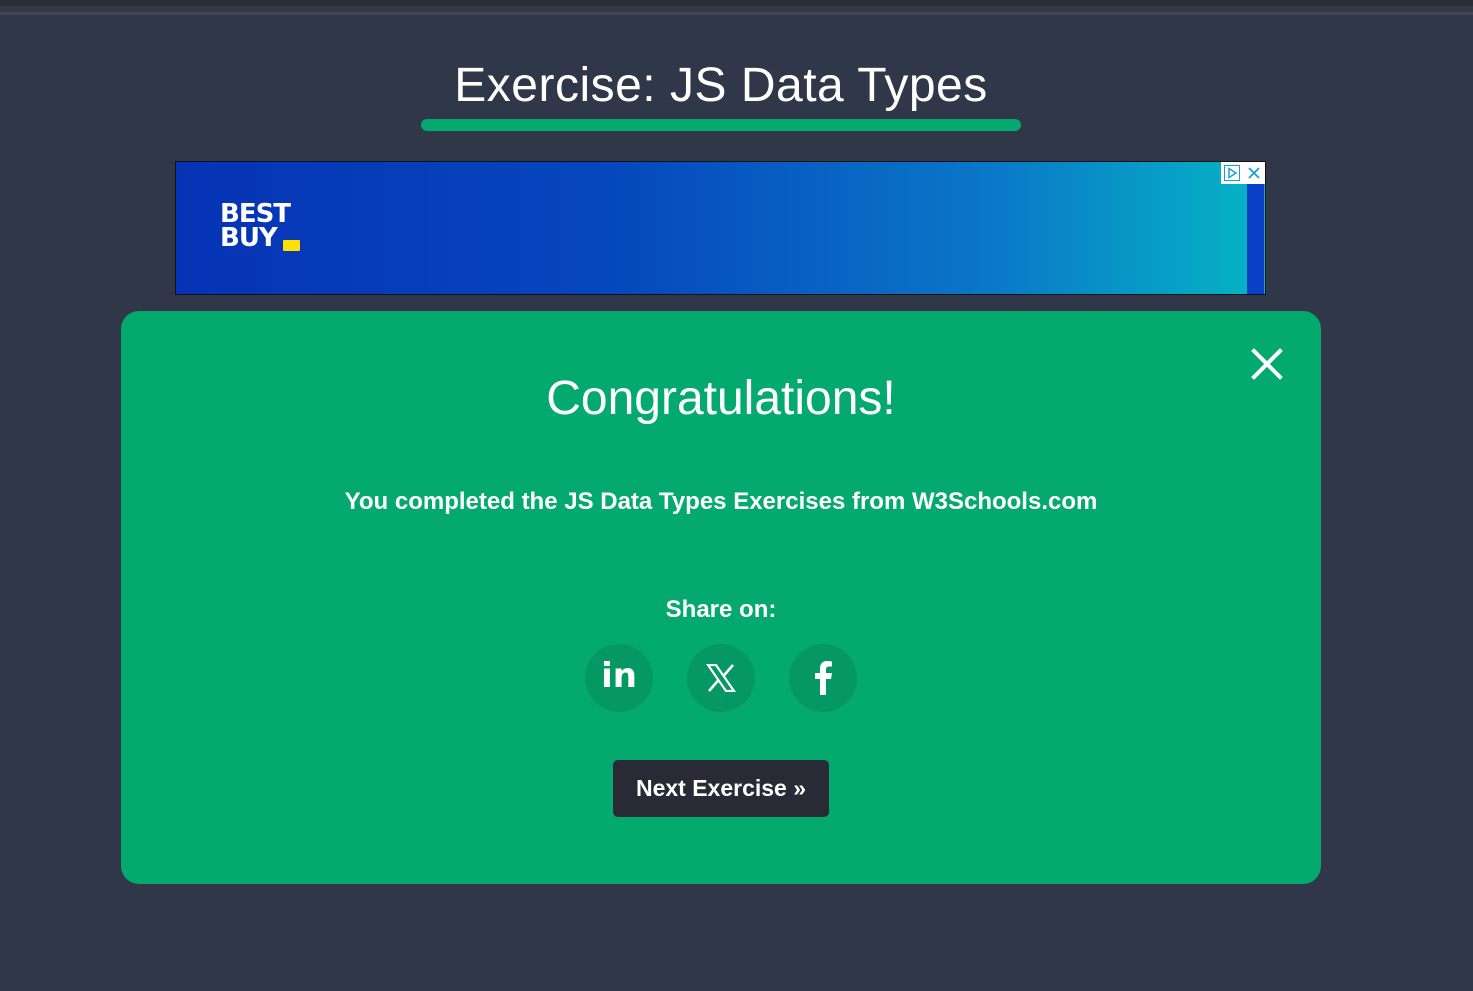 The width and height of the screenshot is (1473, 991). I want to click on top-edge, so click(736, 3).